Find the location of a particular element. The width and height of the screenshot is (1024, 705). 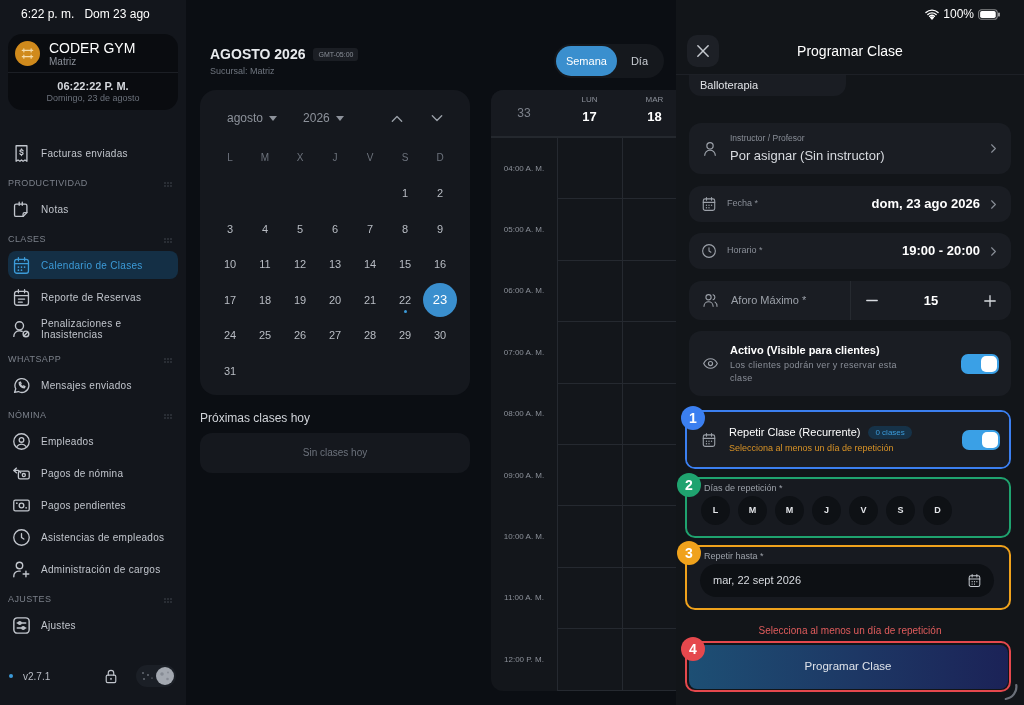

weekday-toggle: J is located at coordinates (826, 510).